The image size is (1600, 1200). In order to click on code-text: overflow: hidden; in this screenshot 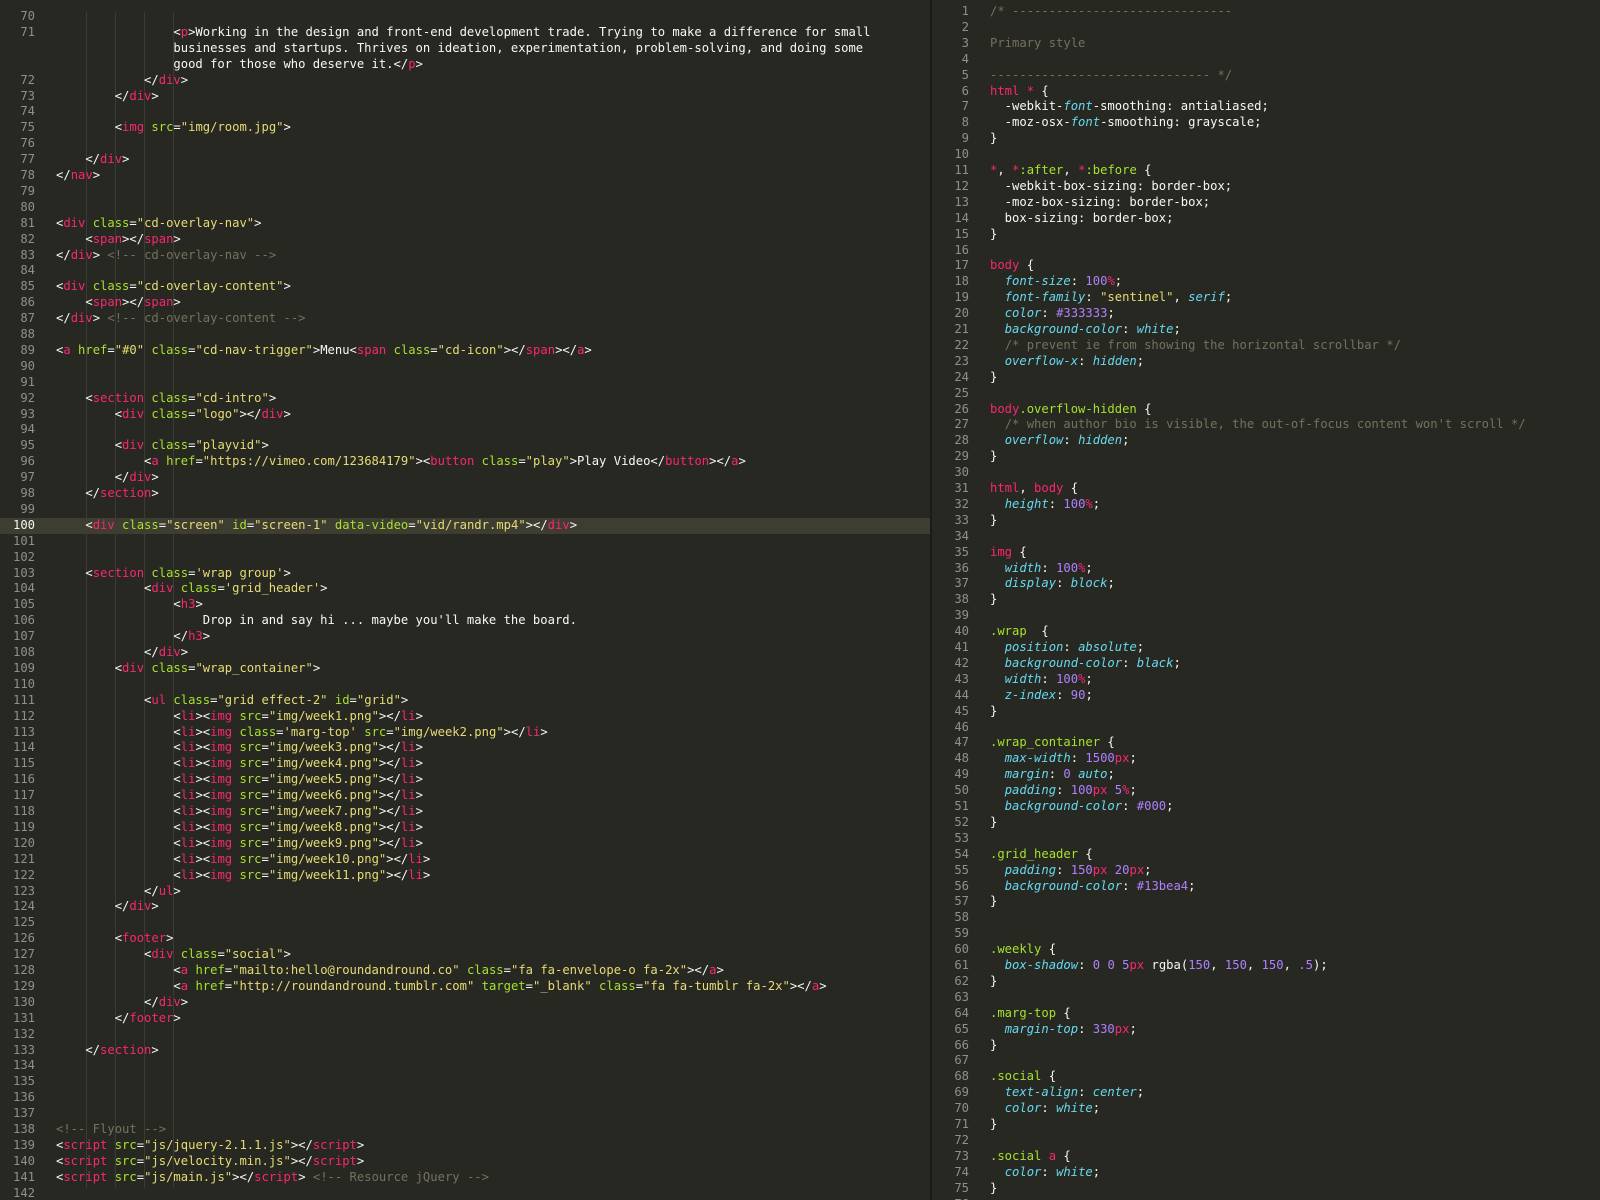, I will do `click(1060, 441)`.